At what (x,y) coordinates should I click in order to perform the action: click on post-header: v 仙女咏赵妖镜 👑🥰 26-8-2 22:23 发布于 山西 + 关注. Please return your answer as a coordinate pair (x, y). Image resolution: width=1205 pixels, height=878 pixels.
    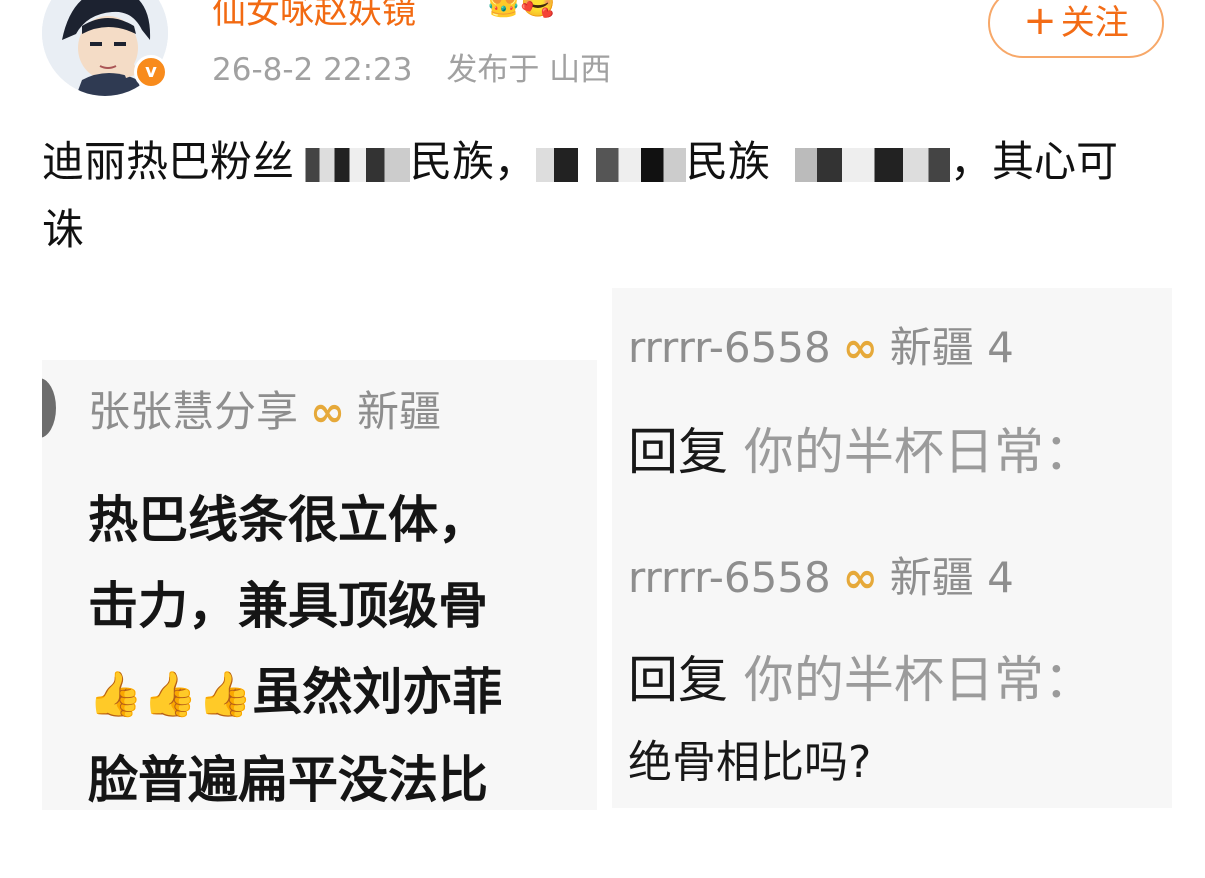
    Looking at the image, I should click on (602, 55).